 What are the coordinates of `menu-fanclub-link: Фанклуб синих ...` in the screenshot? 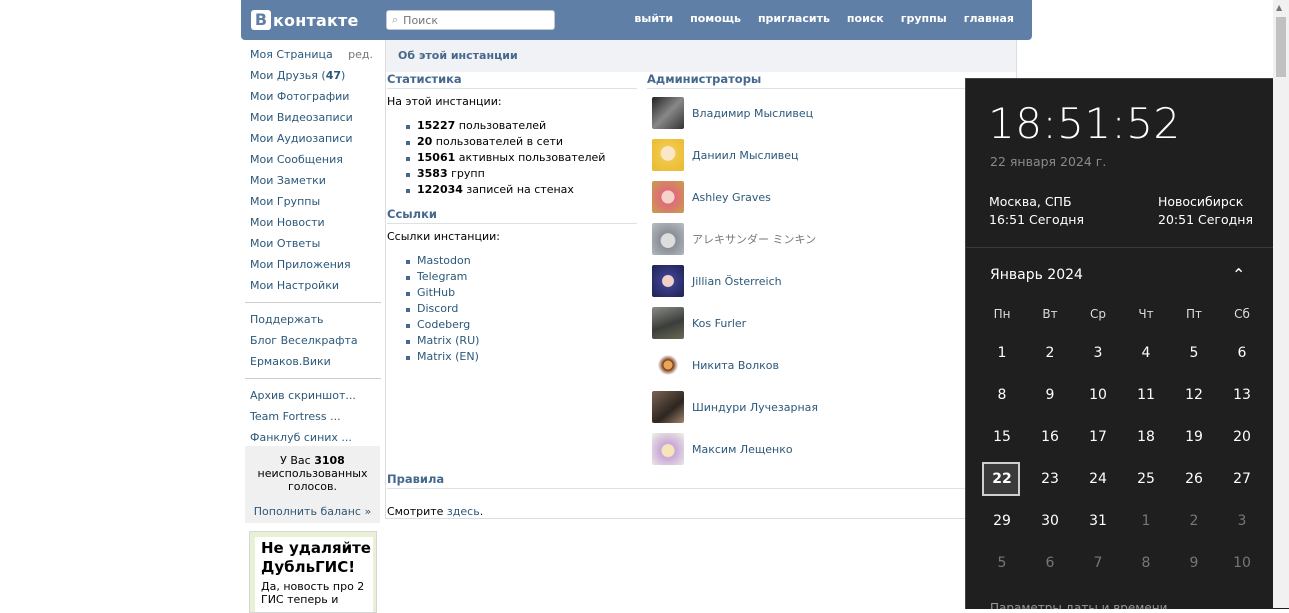 It's located at (301, 437).